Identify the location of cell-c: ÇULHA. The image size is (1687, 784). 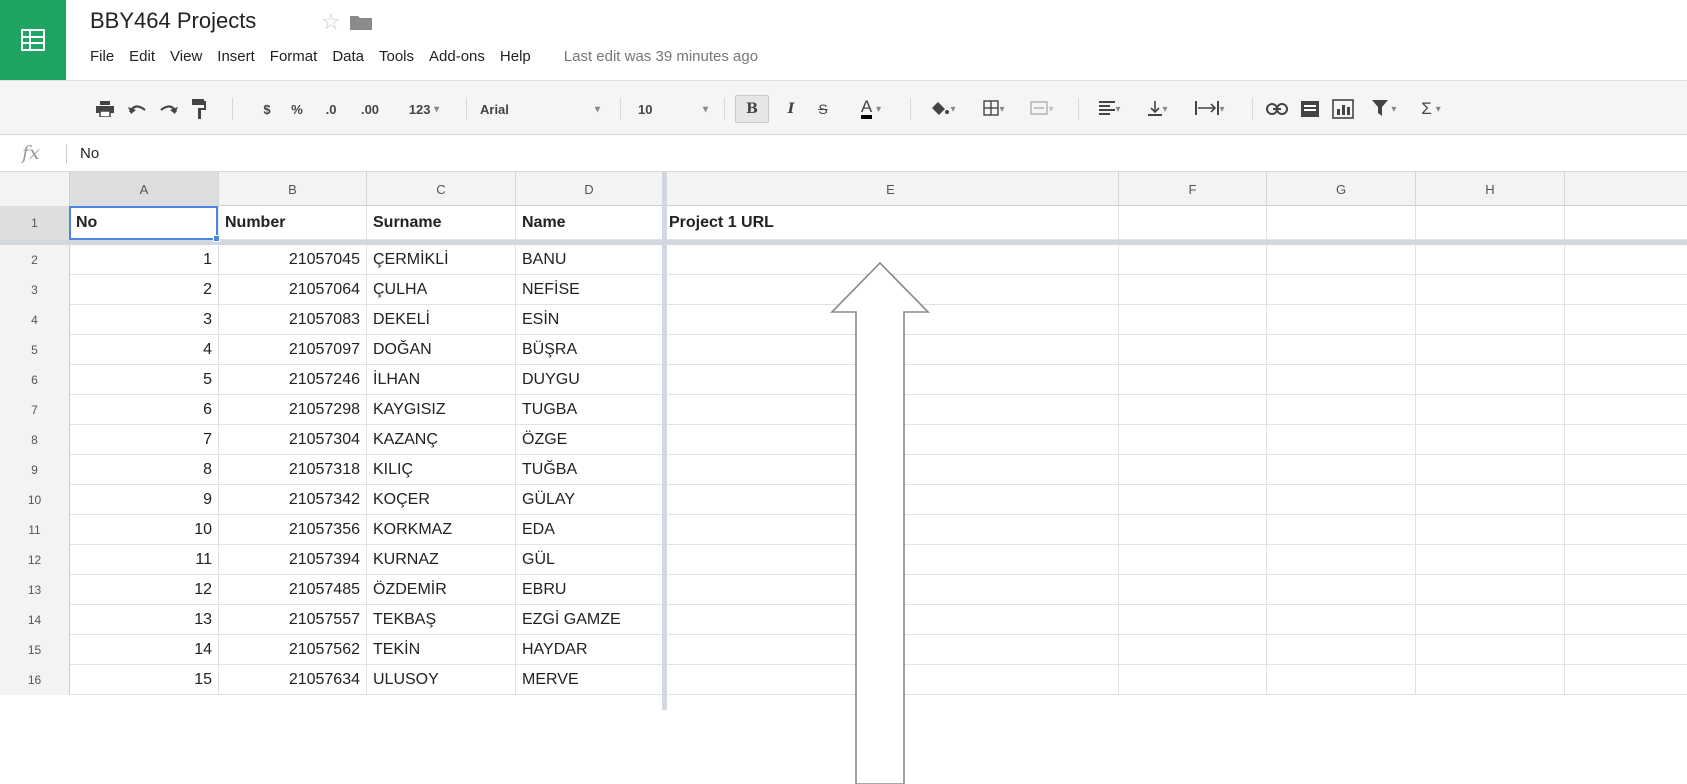
(441, 289).